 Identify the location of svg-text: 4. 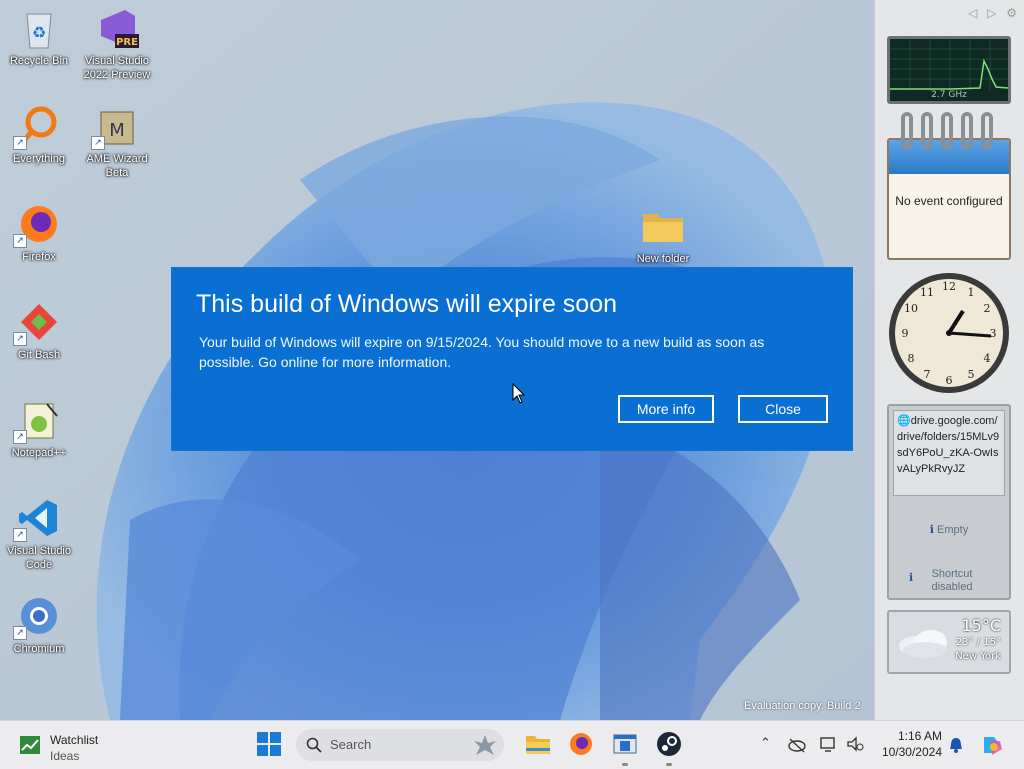
(987, 358).